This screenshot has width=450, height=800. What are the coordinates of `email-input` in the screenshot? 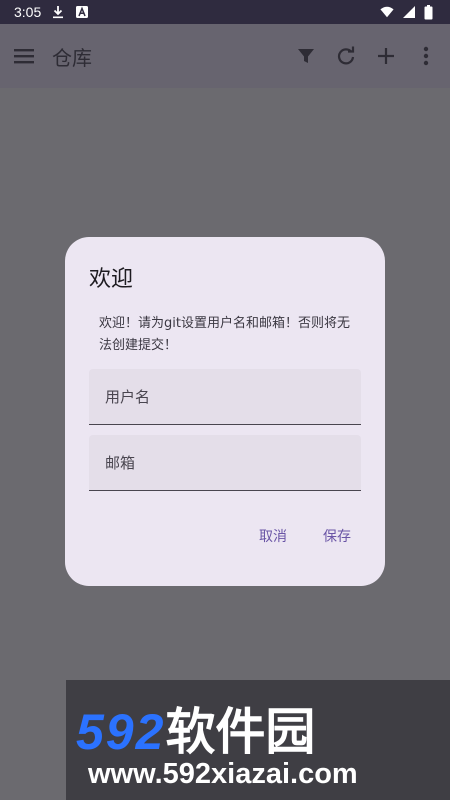 It's located at (225, 462).